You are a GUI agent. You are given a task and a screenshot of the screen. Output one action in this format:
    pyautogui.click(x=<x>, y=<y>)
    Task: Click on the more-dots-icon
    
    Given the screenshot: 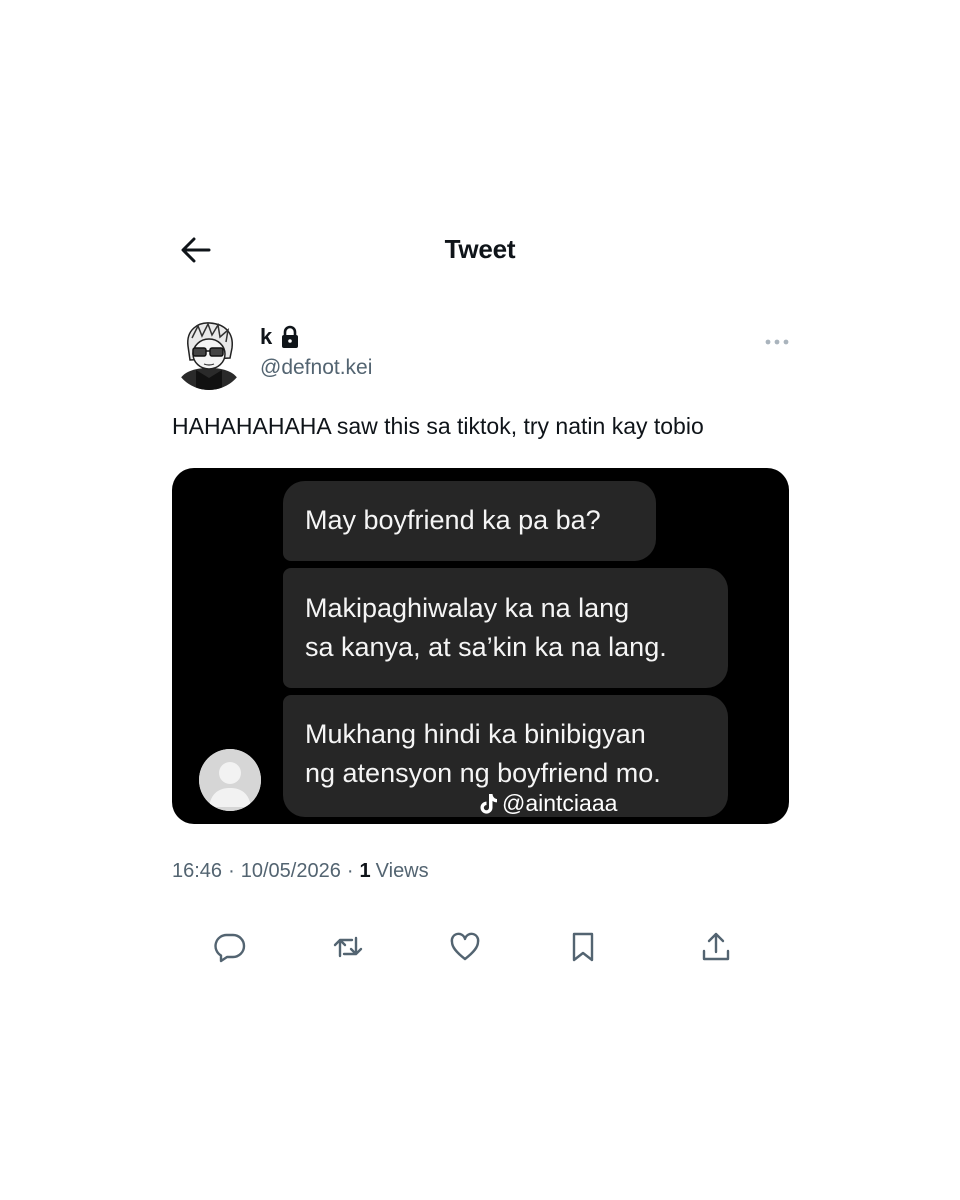 What is the action you would take?
    pyautogui.click(x=777, y=342)
    